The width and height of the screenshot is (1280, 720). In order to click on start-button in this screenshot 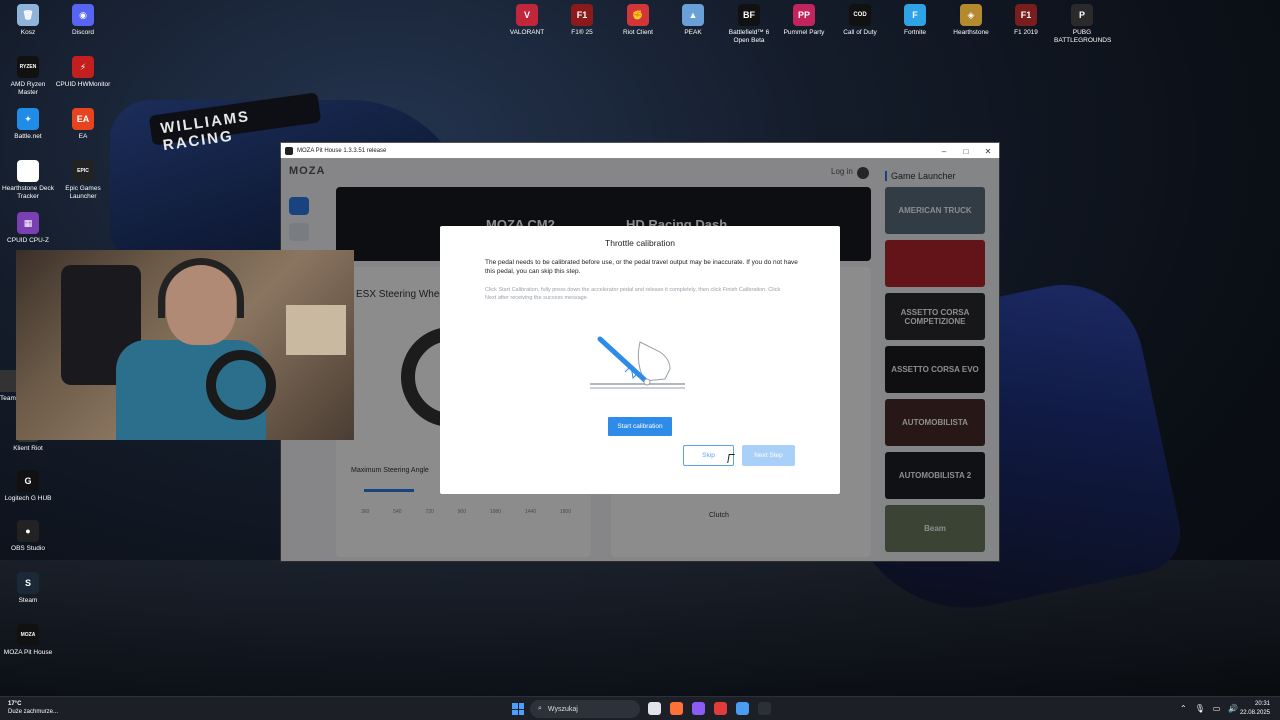, I will do `click(518, 709)`.